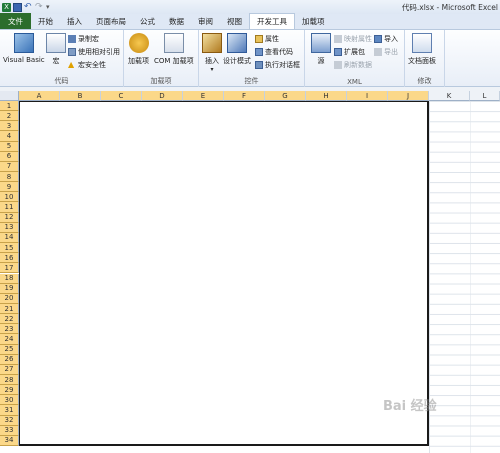  Describe the element at coordinates (9, 106) in the screenshot. I see `row-header: 1` at that location.